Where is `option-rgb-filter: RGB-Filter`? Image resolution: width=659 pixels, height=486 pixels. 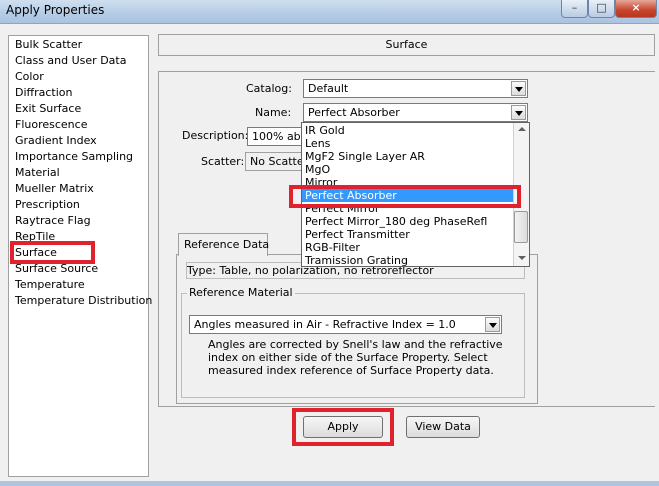
option-rgb-filter: RGB-Filter is located at coordinates (332, 247).